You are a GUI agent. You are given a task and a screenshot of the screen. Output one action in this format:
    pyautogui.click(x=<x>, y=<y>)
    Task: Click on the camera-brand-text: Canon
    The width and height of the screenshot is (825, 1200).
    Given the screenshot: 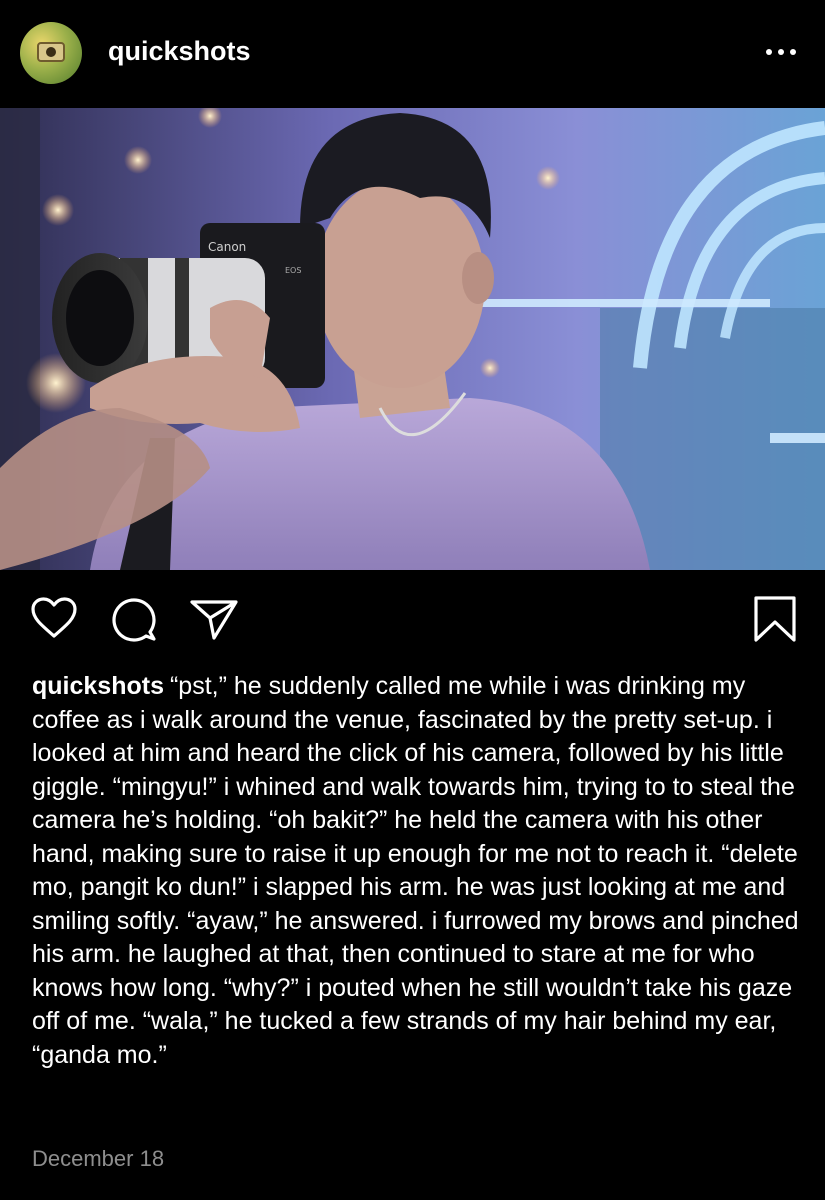 What is the action you would take?
    pyautogui.click(x=227, y=247)
    